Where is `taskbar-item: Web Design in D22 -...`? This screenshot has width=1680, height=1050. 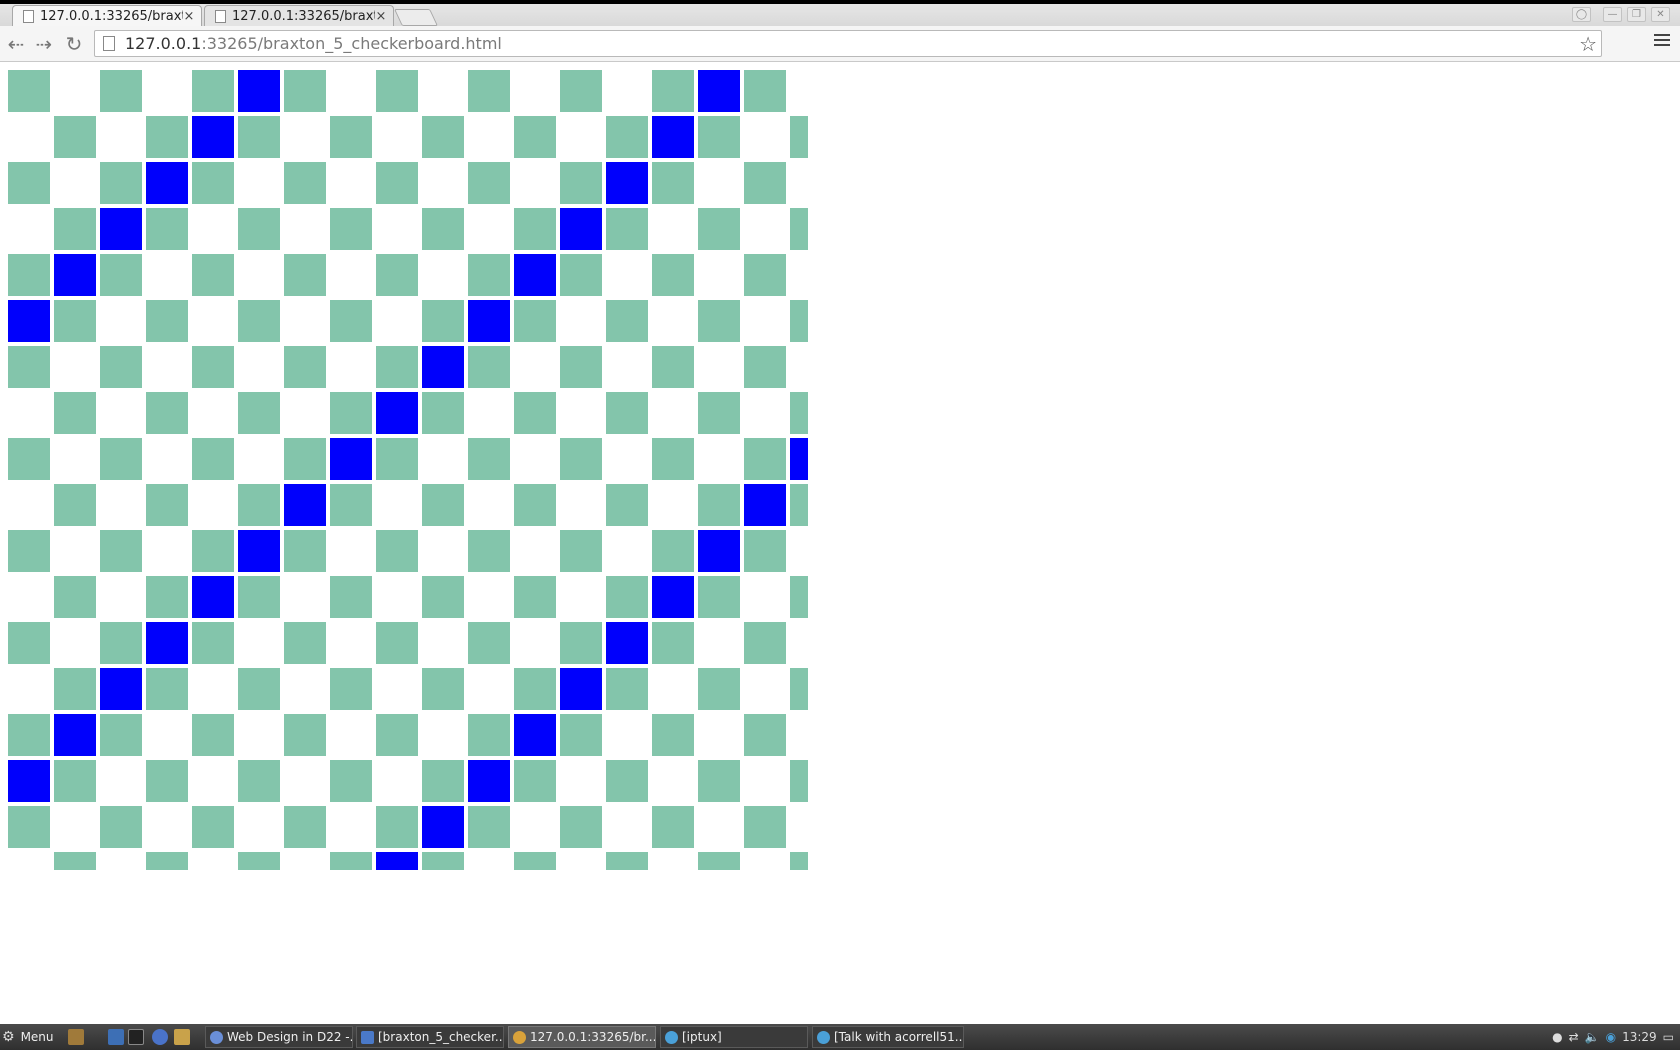 taskbar-item: Web Design in D22 -... is located at coordinates (279, 1037).